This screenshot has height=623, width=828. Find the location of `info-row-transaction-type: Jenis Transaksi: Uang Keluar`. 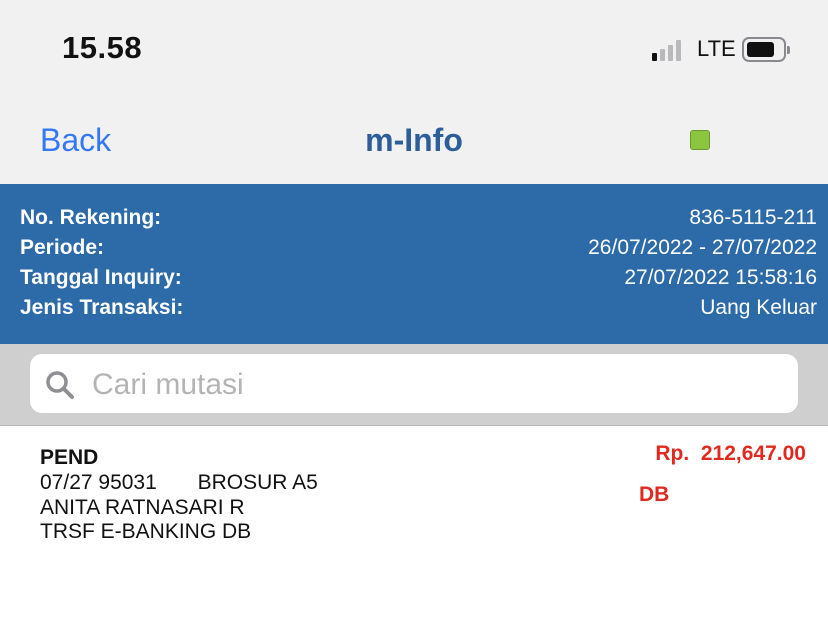

info-row-transaction-type: Jenis Transaksi: Uang Keluar is located at coordinates (418, 308).